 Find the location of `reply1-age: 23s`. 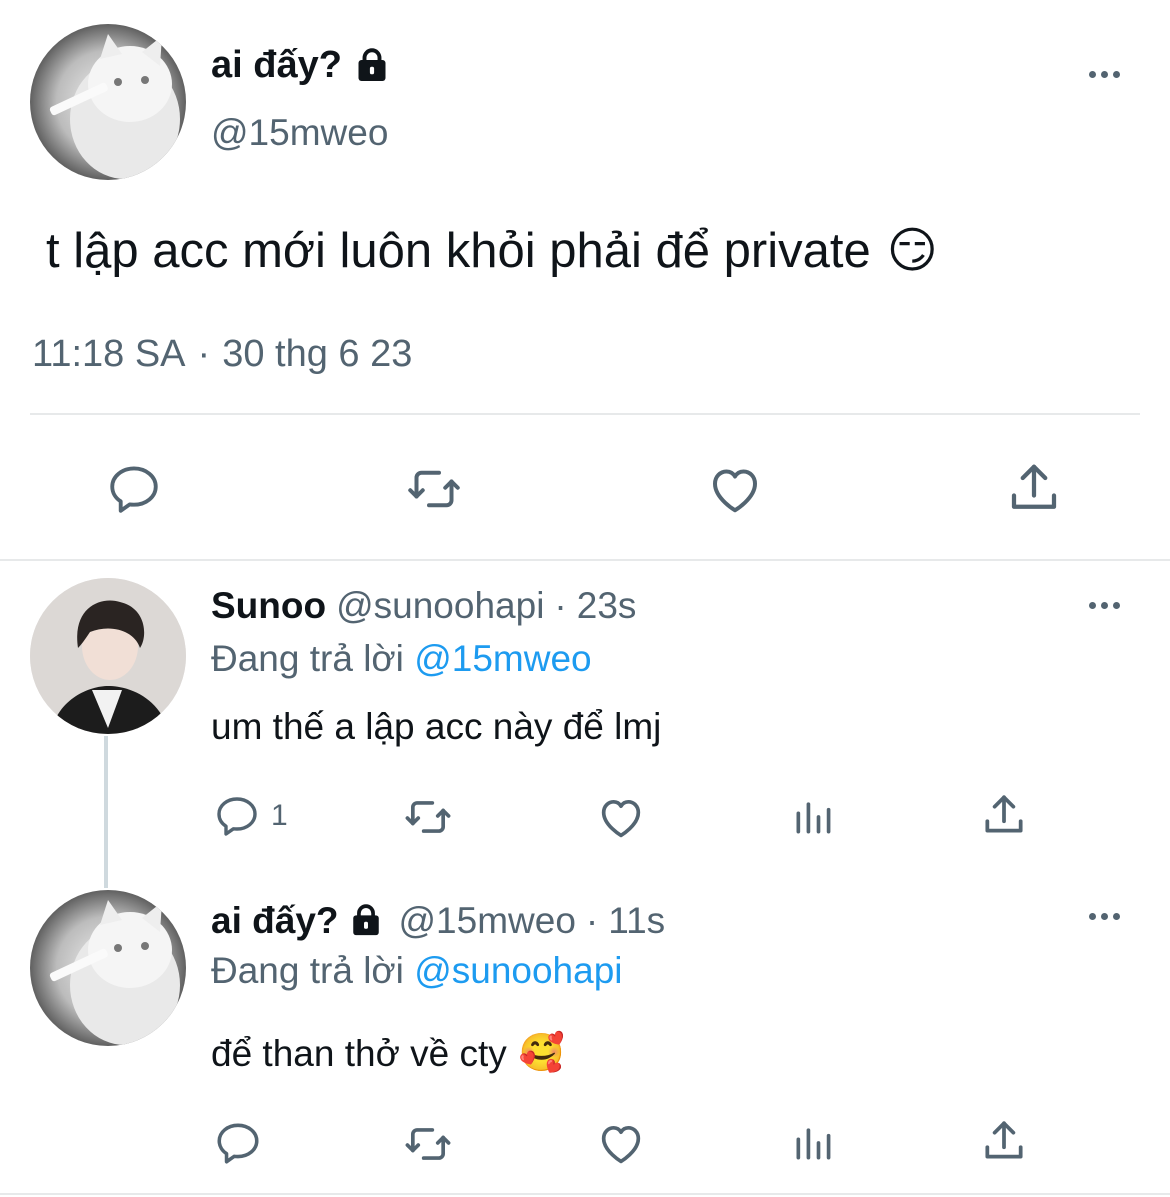

reply1-age: 23s is located at coordinates (607, 606).